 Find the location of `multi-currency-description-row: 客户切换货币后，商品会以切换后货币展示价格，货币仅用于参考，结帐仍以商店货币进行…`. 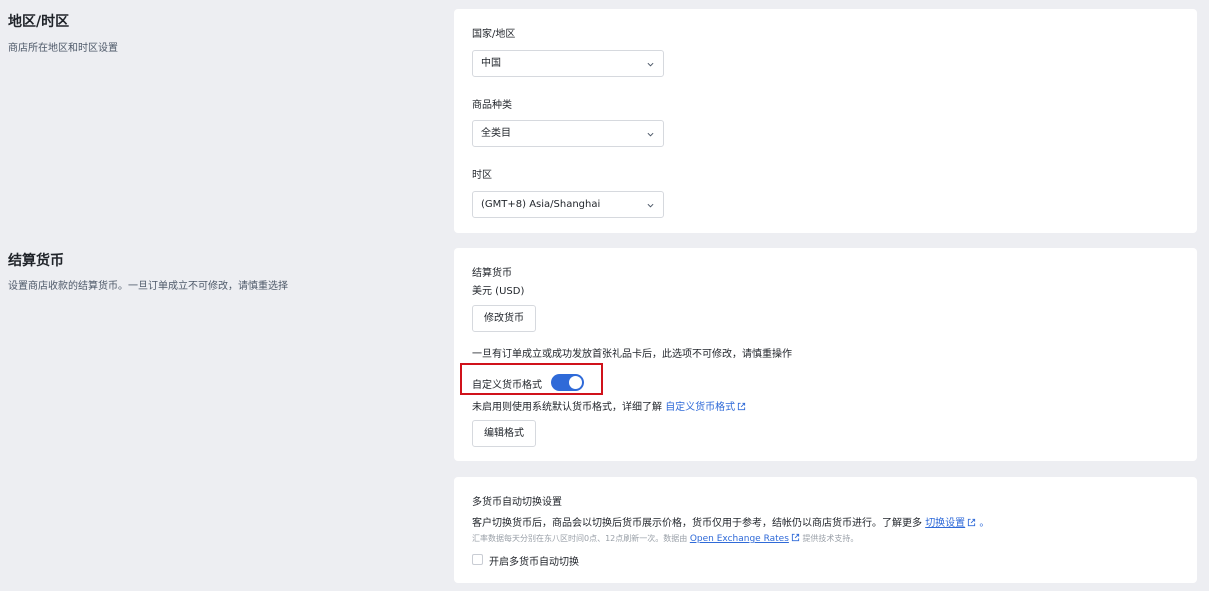

multi-currency-description-row: 客户切换货币后，商品会以切换后货币展示价格，货币仅用于参考，结帐仍以商店货币进行… is located at coordinates (730, 521).